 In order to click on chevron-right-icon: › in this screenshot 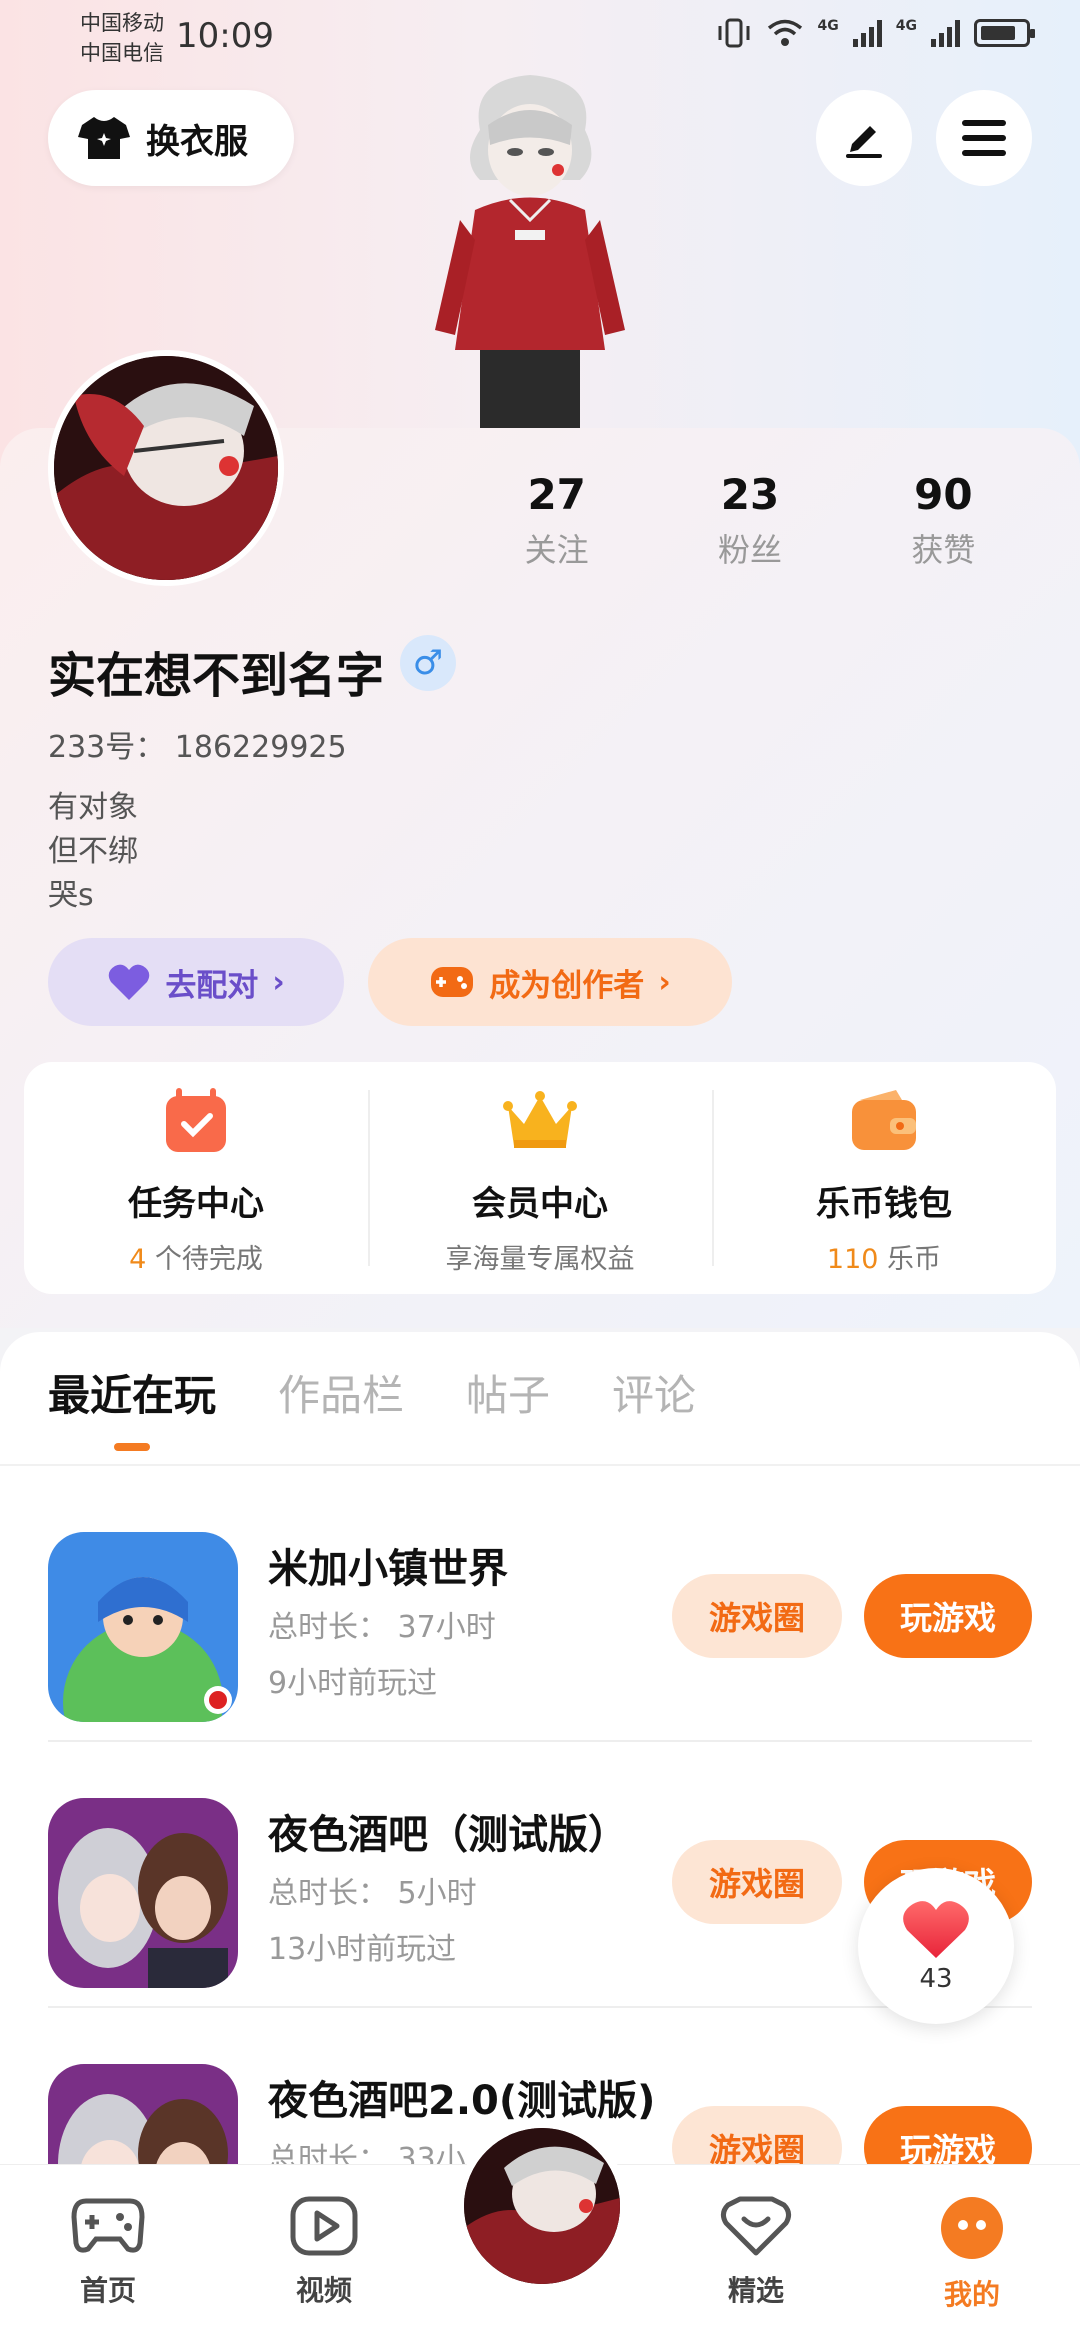, I will do `click(664, 982)`.